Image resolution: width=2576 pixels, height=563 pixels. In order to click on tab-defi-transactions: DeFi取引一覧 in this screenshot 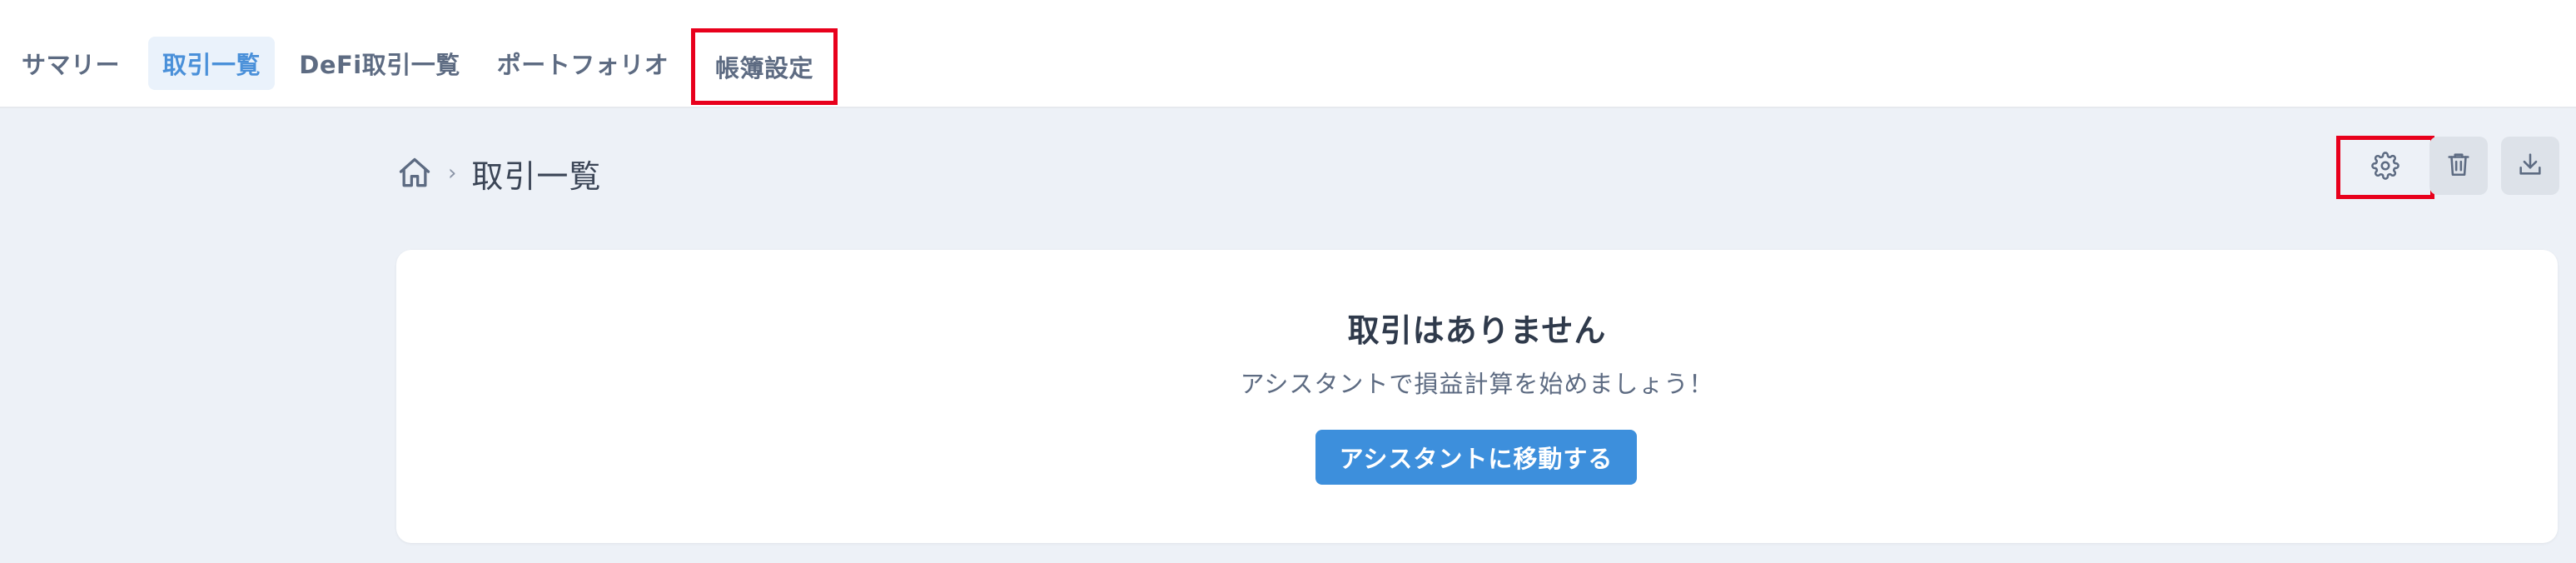, I will do `click(379, 63)`.